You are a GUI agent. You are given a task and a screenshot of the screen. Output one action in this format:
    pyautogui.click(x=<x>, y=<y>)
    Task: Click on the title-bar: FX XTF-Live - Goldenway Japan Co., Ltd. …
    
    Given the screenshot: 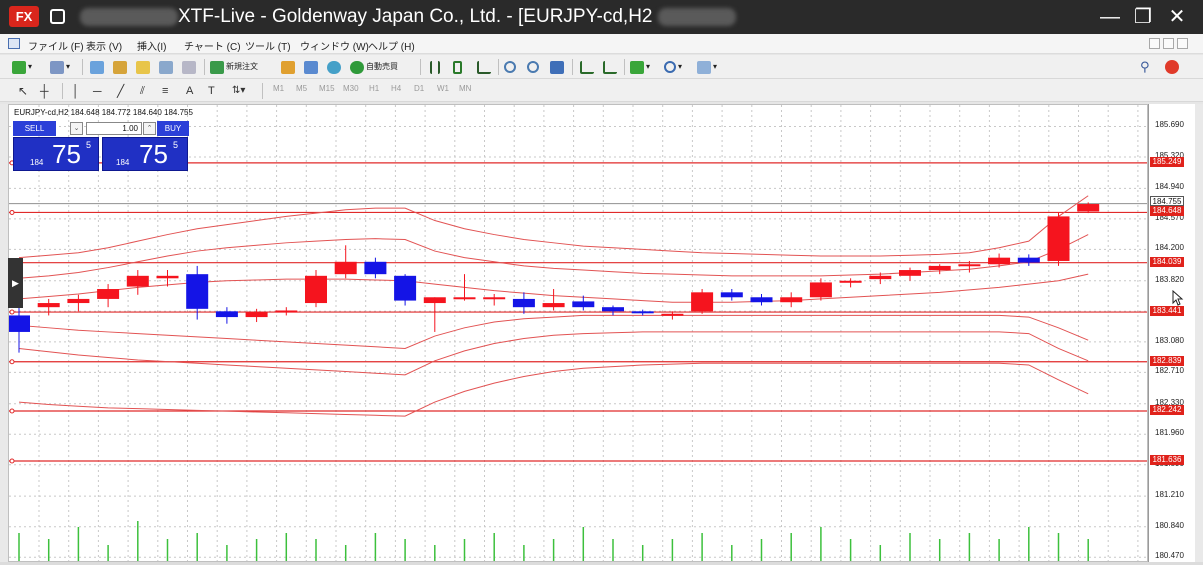 What is the action you would take?
    pyautogui.click(x=601, y=17)
    